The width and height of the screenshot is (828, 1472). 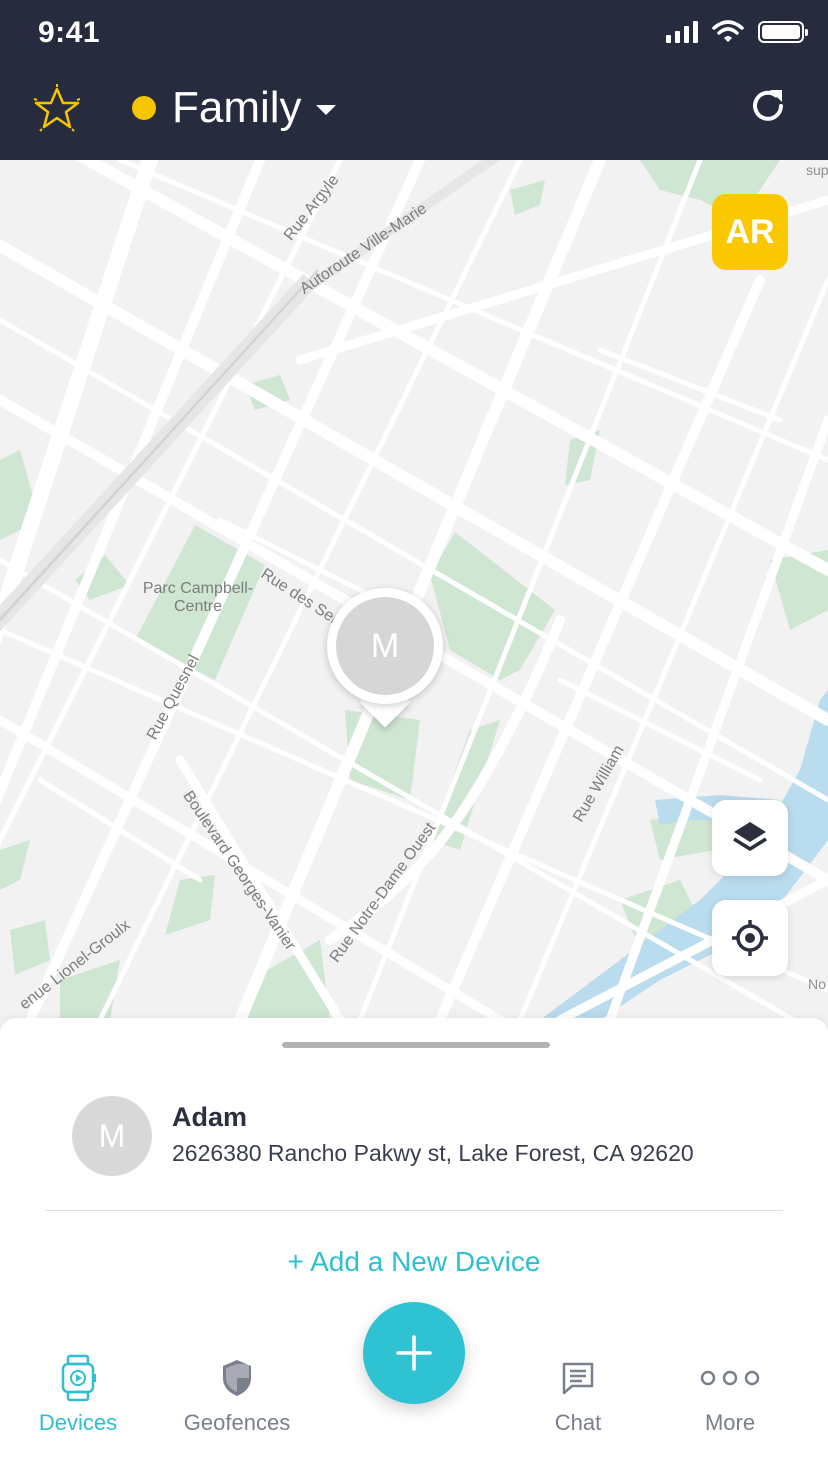 I want to click on more-icon, so click(x=730, y=1378).